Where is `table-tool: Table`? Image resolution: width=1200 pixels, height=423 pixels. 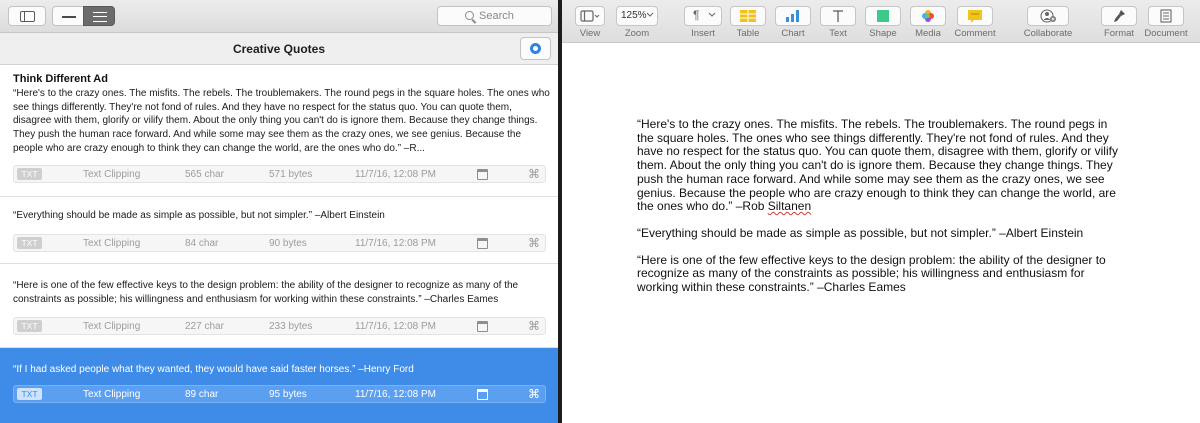
table-tool: Table is located at coordinates (748, 23).